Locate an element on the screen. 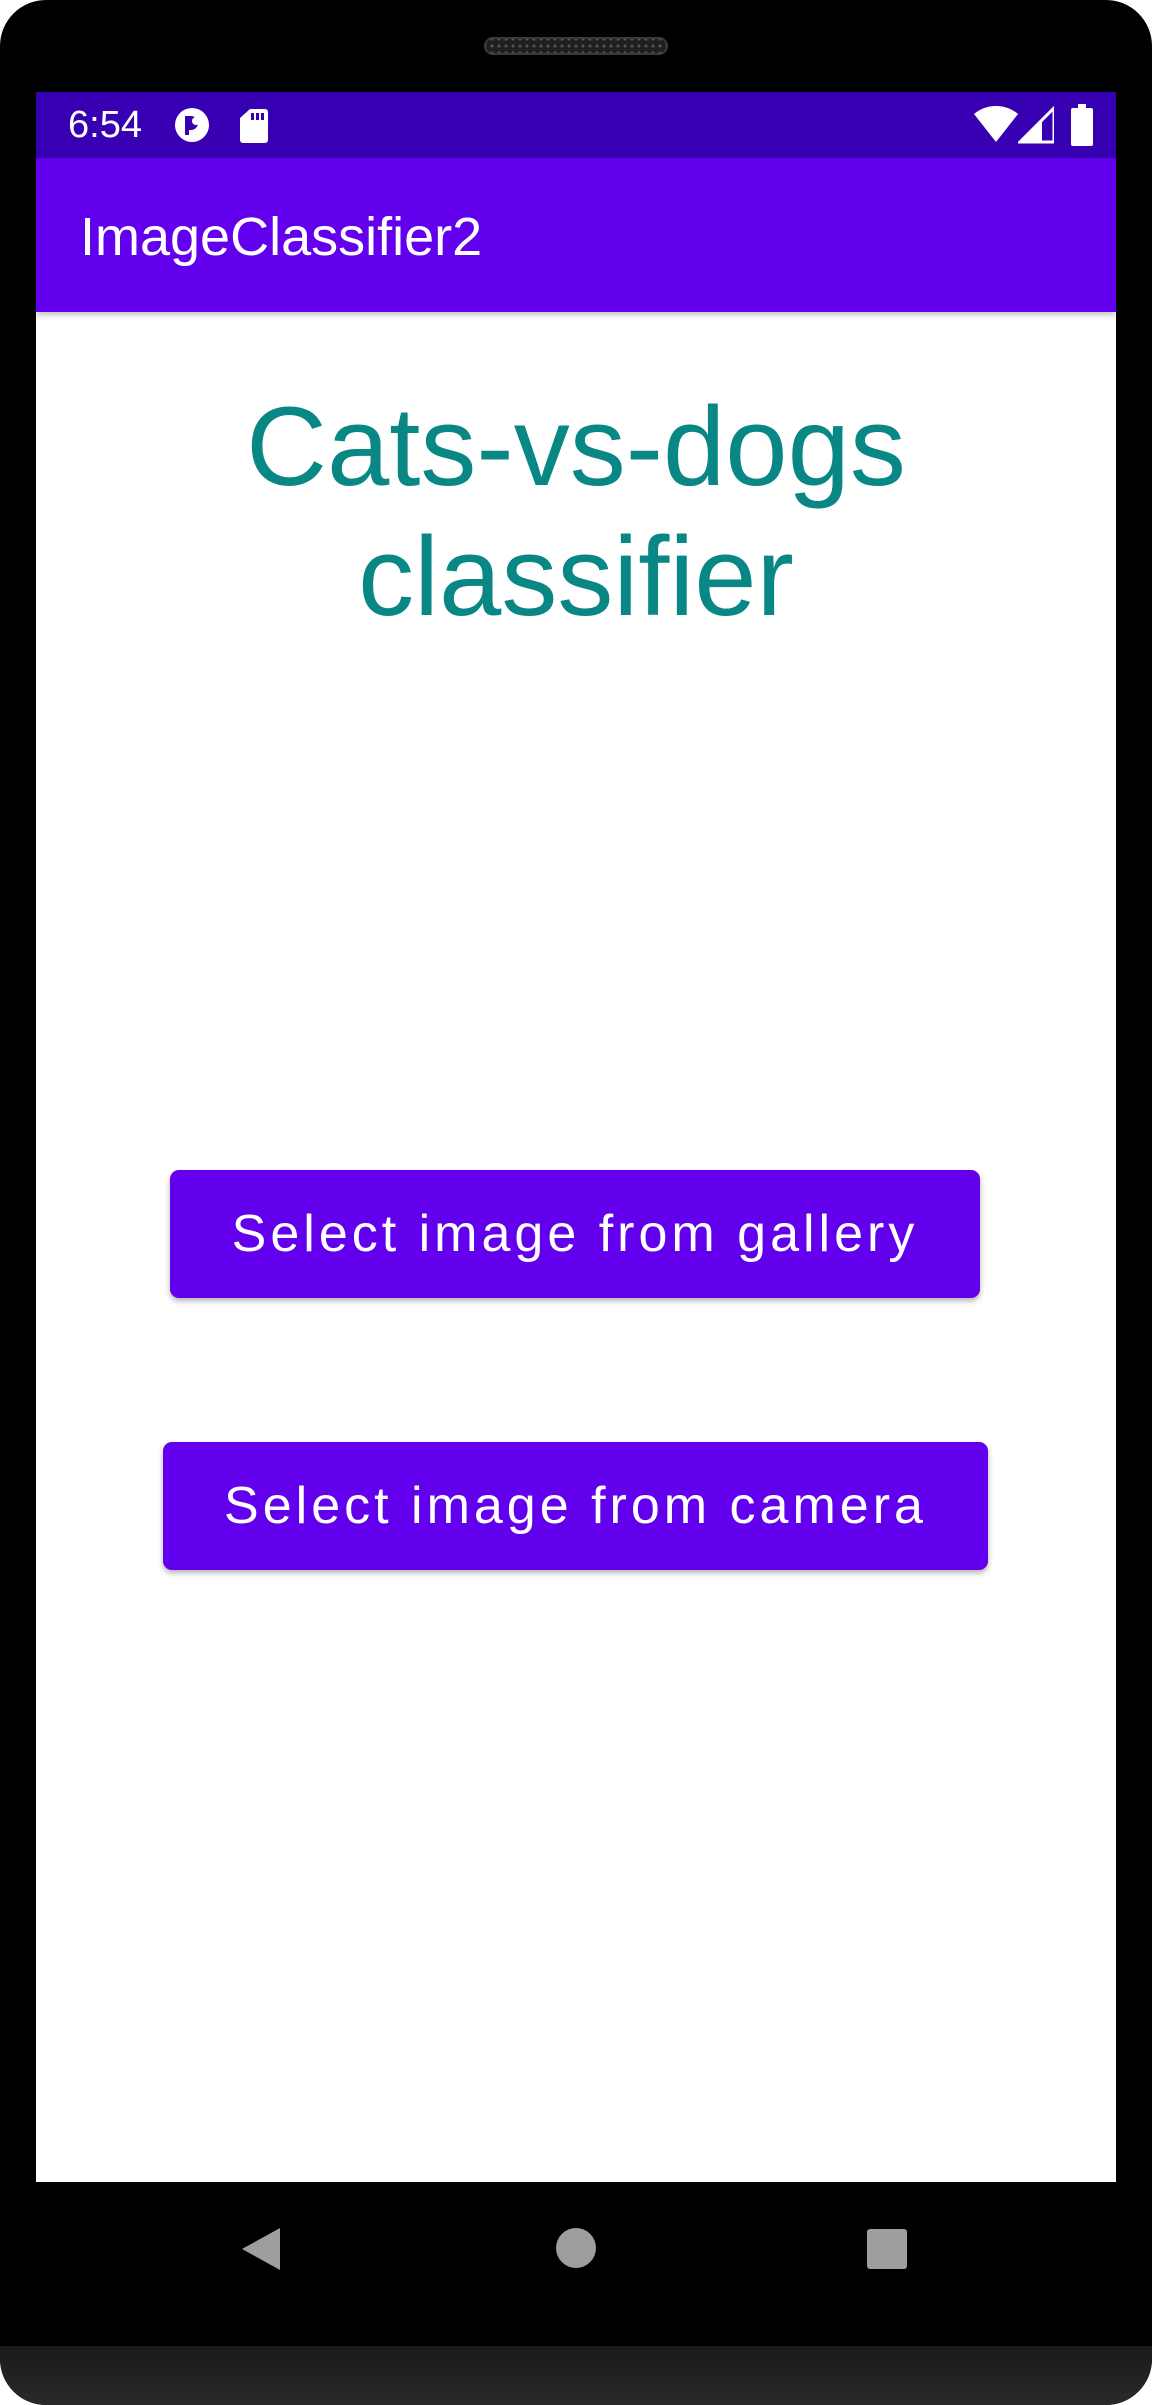 This screenshot has height=2405, width=1152. device-bottom-bezel is located at coordinates (576, 2375).